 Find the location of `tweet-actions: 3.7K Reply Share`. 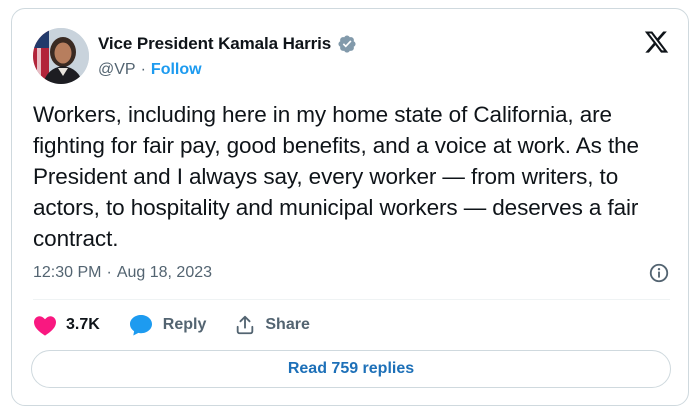

tweet-actions: 3.7K Reply Share is located at coordinates (185, 325).